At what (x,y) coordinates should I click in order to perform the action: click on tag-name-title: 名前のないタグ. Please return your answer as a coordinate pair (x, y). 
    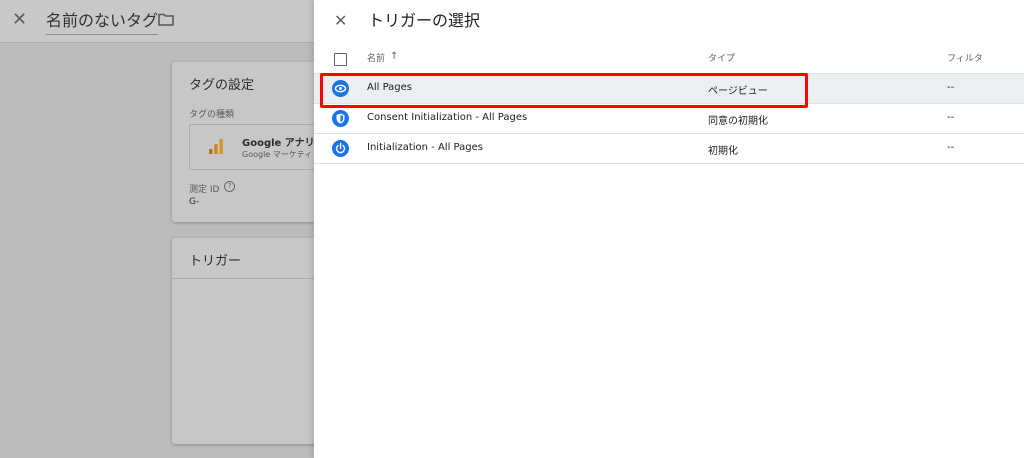
    Looking at the image, I should click on (102, 23).